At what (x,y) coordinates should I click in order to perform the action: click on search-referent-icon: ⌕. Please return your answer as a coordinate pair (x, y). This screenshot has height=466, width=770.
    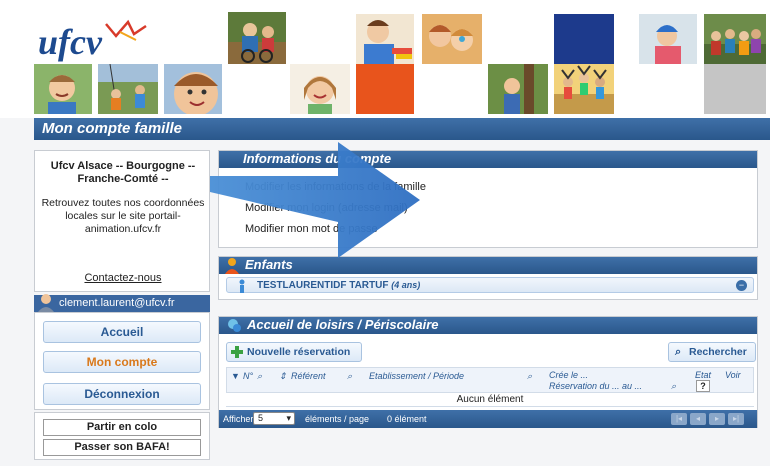
    Looking at the image, I should click on (349, 376).